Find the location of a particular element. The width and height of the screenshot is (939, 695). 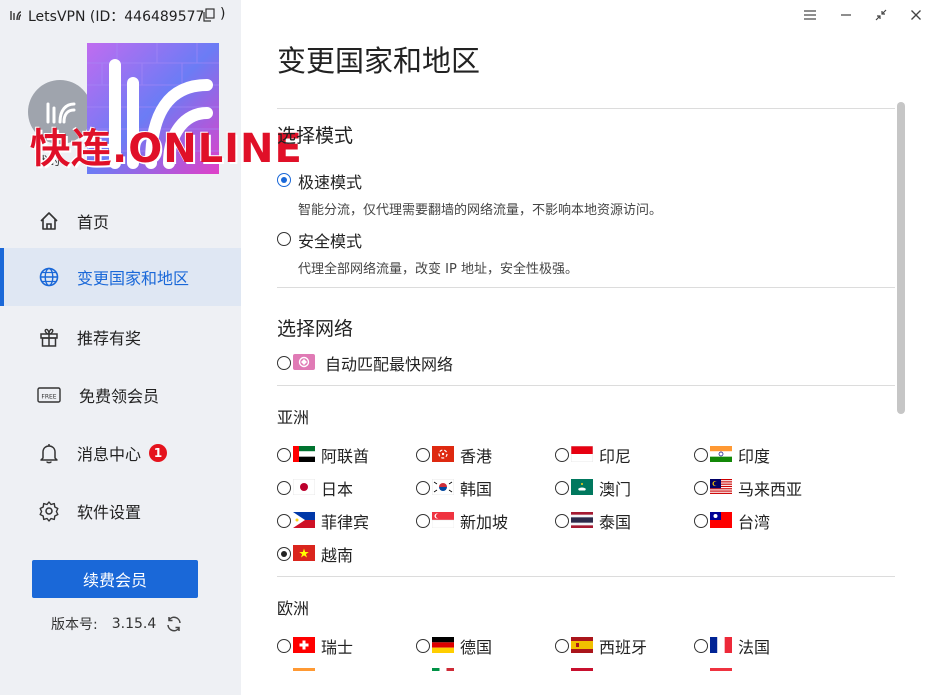

menu-button is located at coordinates (810, 15).